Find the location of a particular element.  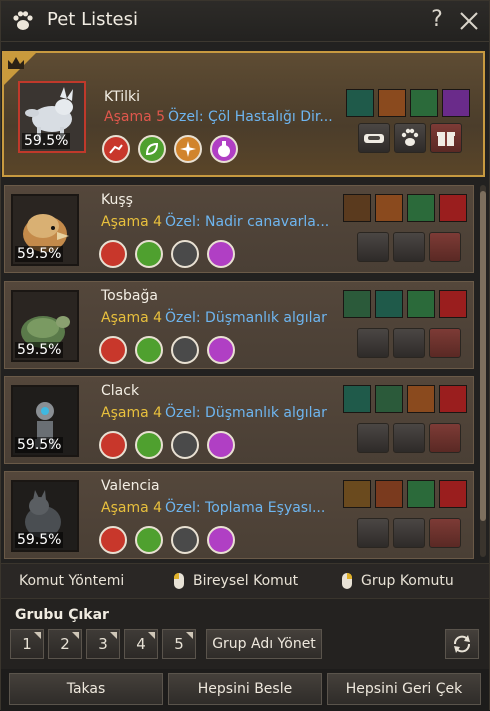

refresh-icon is located at coordinates (462, 644).